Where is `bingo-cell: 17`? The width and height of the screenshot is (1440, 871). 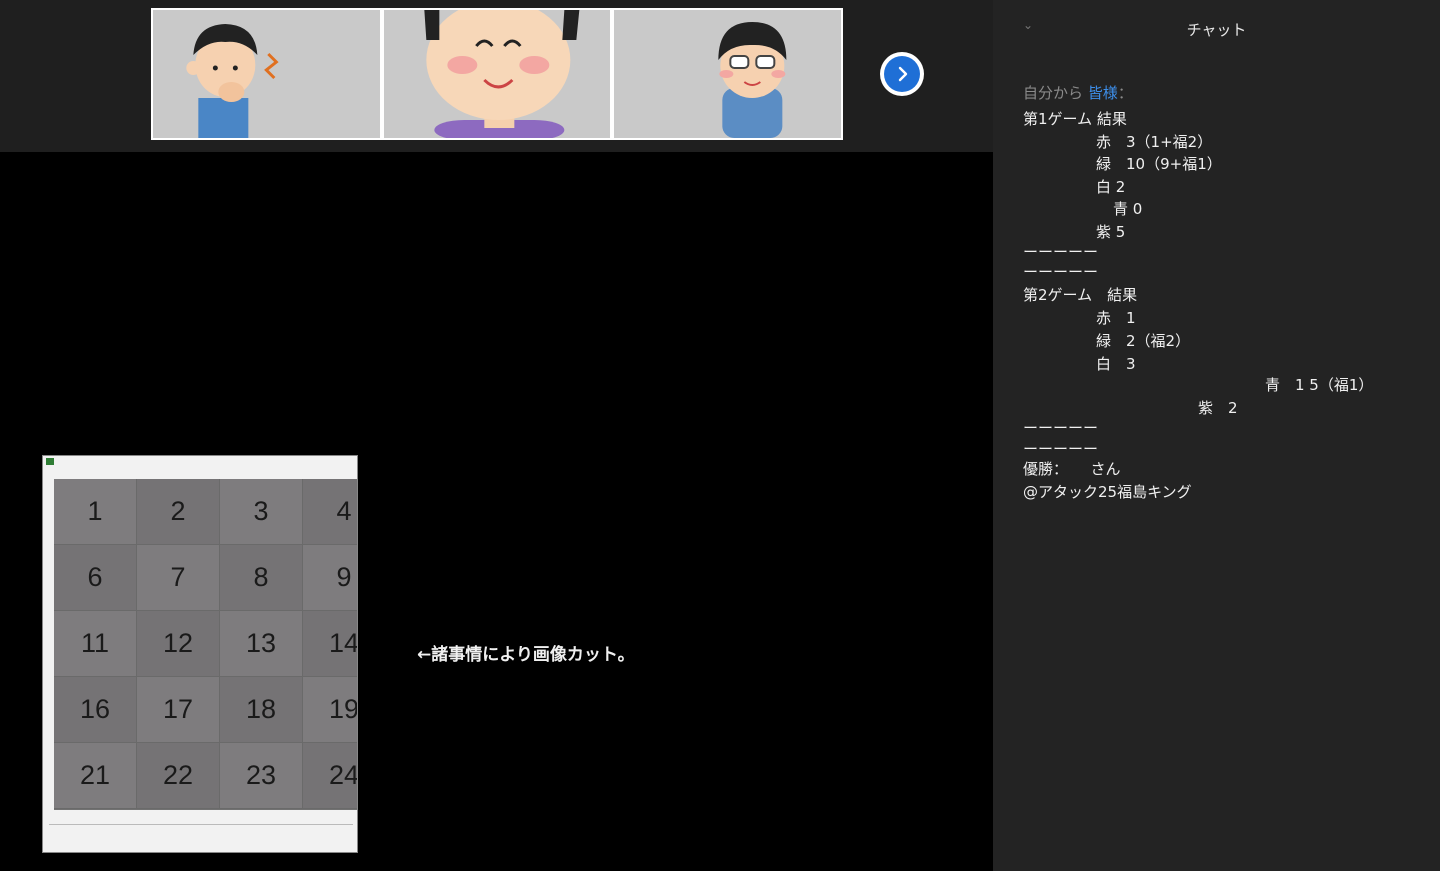 bingo-cell: 17 is located at coordinates (178, 710).